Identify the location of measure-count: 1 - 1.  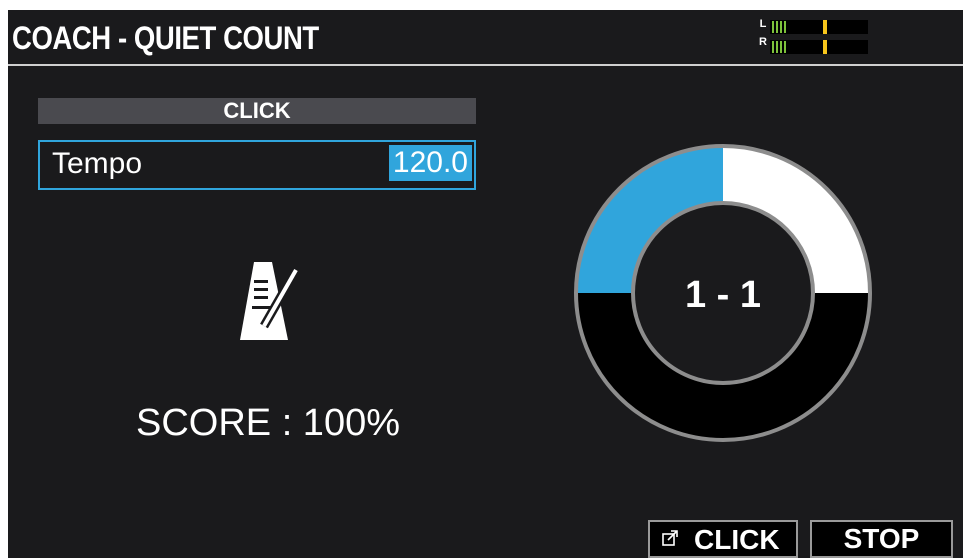
(723, 295).